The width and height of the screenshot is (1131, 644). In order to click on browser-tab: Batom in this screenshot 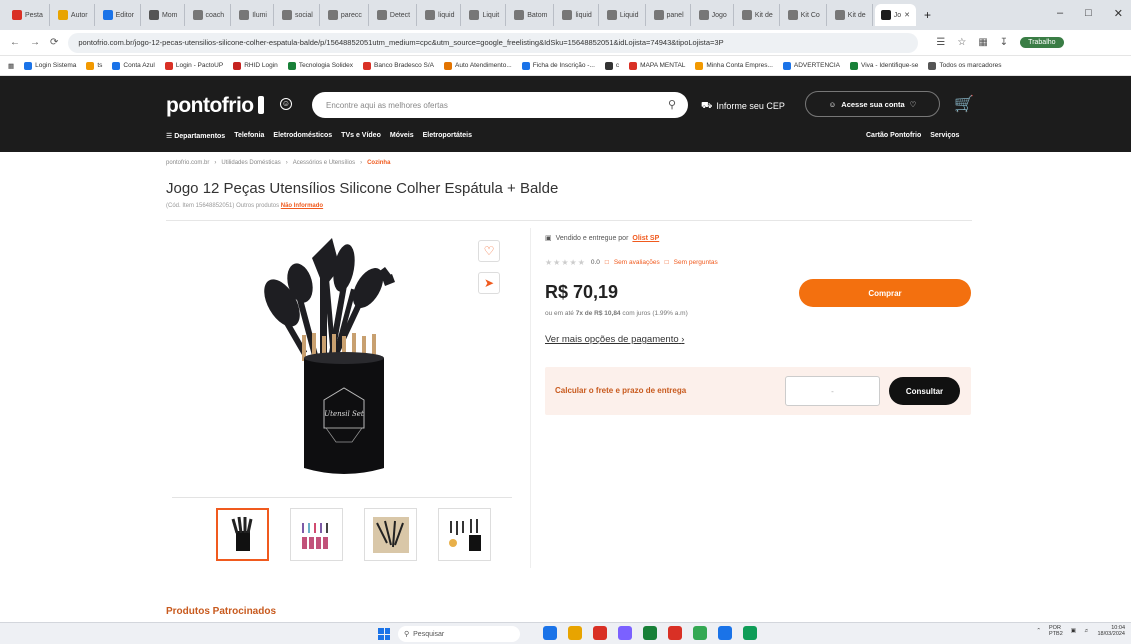, I will do `click(531, 15)`.